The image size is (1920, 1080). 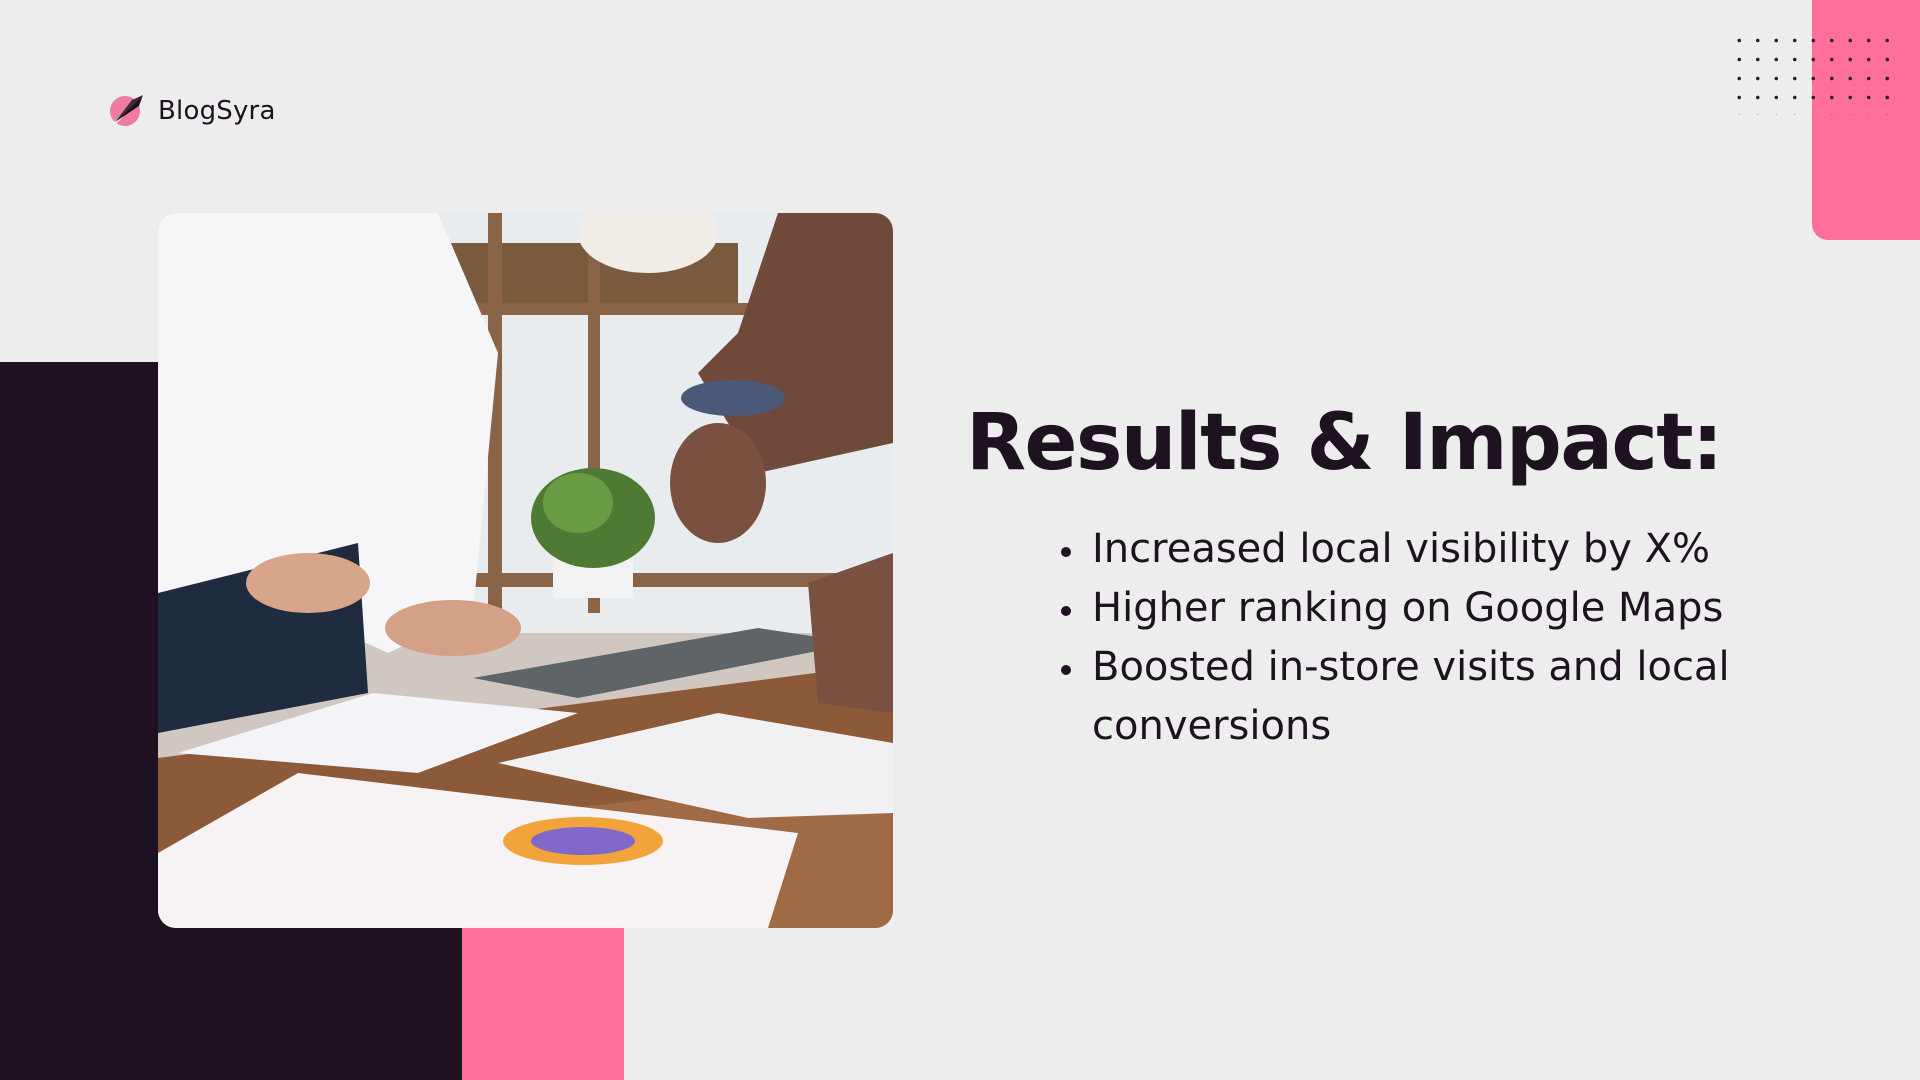 What do you see at coordinates (217, 111) in the screenshot?
I see `brand-name: BlogSyra` at bounding box center [217, 111].